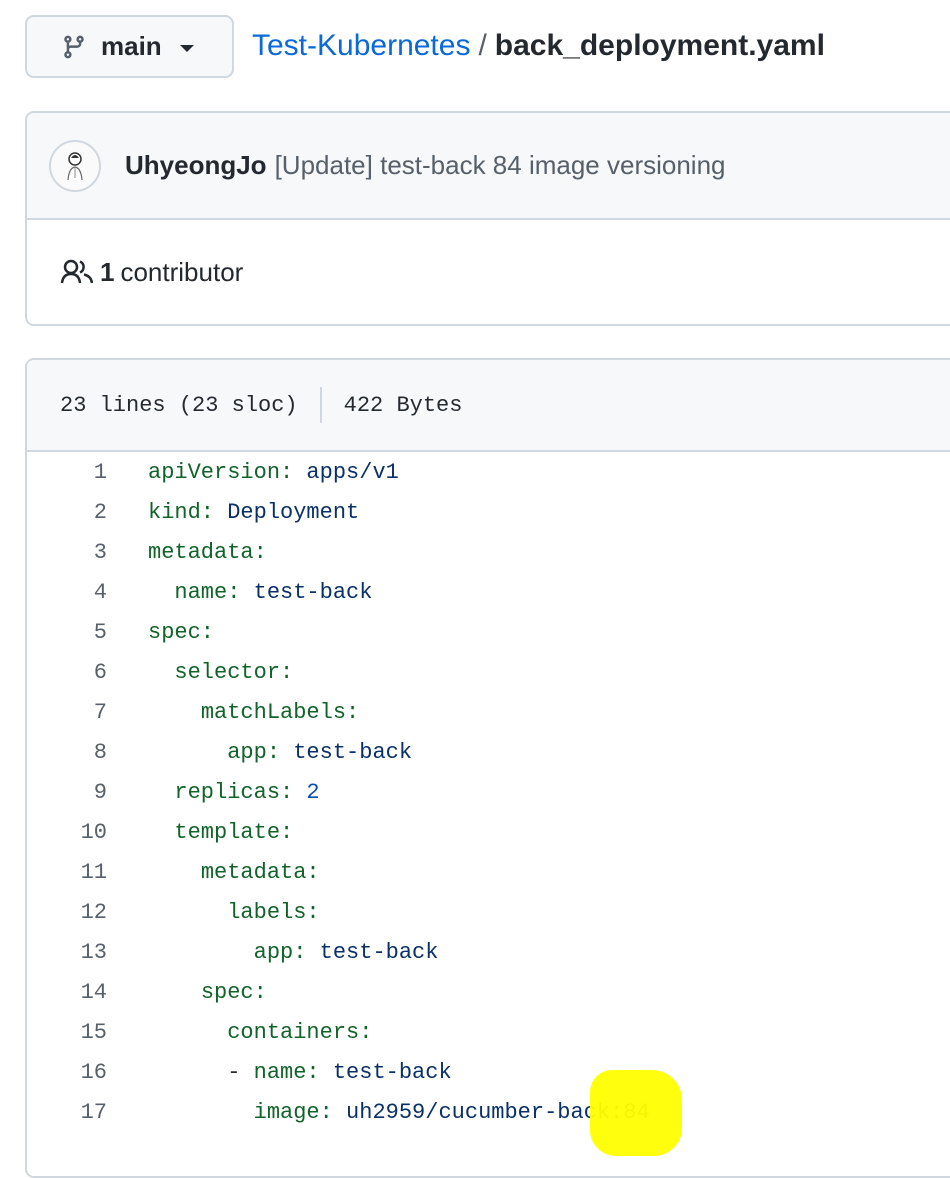  Describe the element at coordinates (67, 472) in the screenshot. I see `line-number: 1` at that location.